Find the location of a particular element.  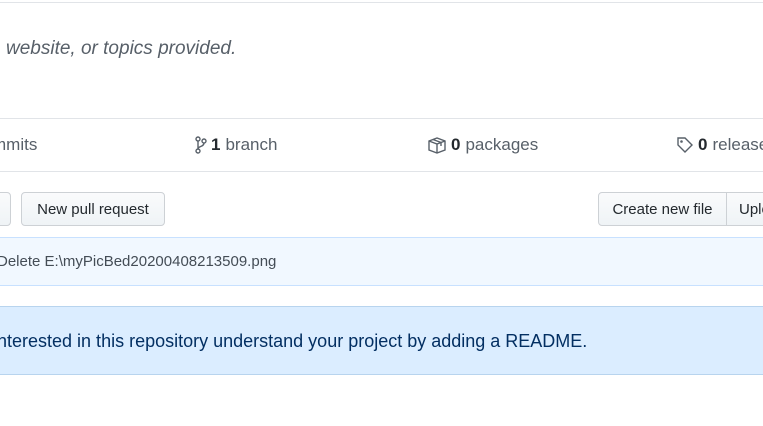

packages-label: packages is located at coordinates (502, 144).